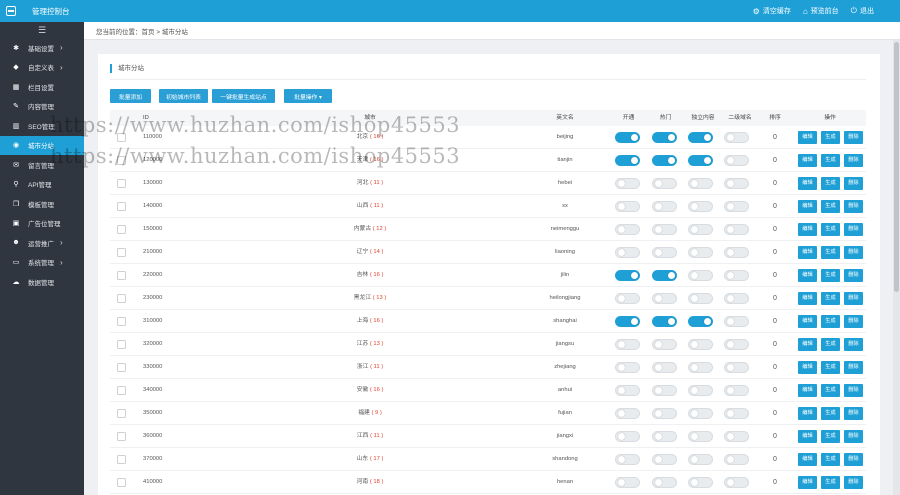 The image size is (900, 495). Describe the element at coordinates (130, 96) in the screenshot. I see `batch-add-button: 批量添加` at that location.